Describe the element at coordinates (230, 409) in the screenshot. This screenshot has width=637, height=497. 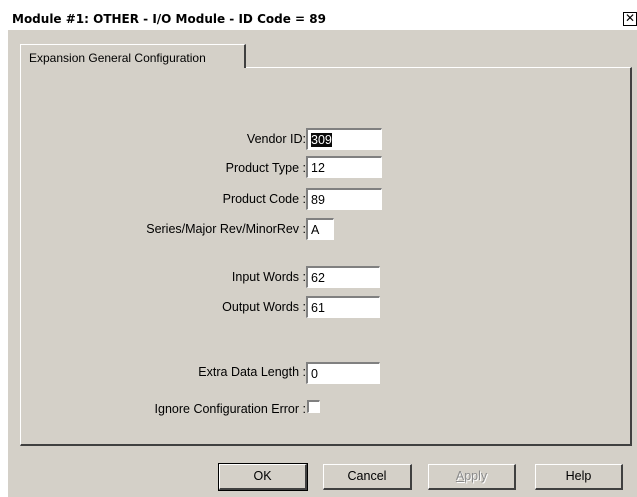
I see `ignore-config-error-label: Ignore Configuration Error :` at that location.